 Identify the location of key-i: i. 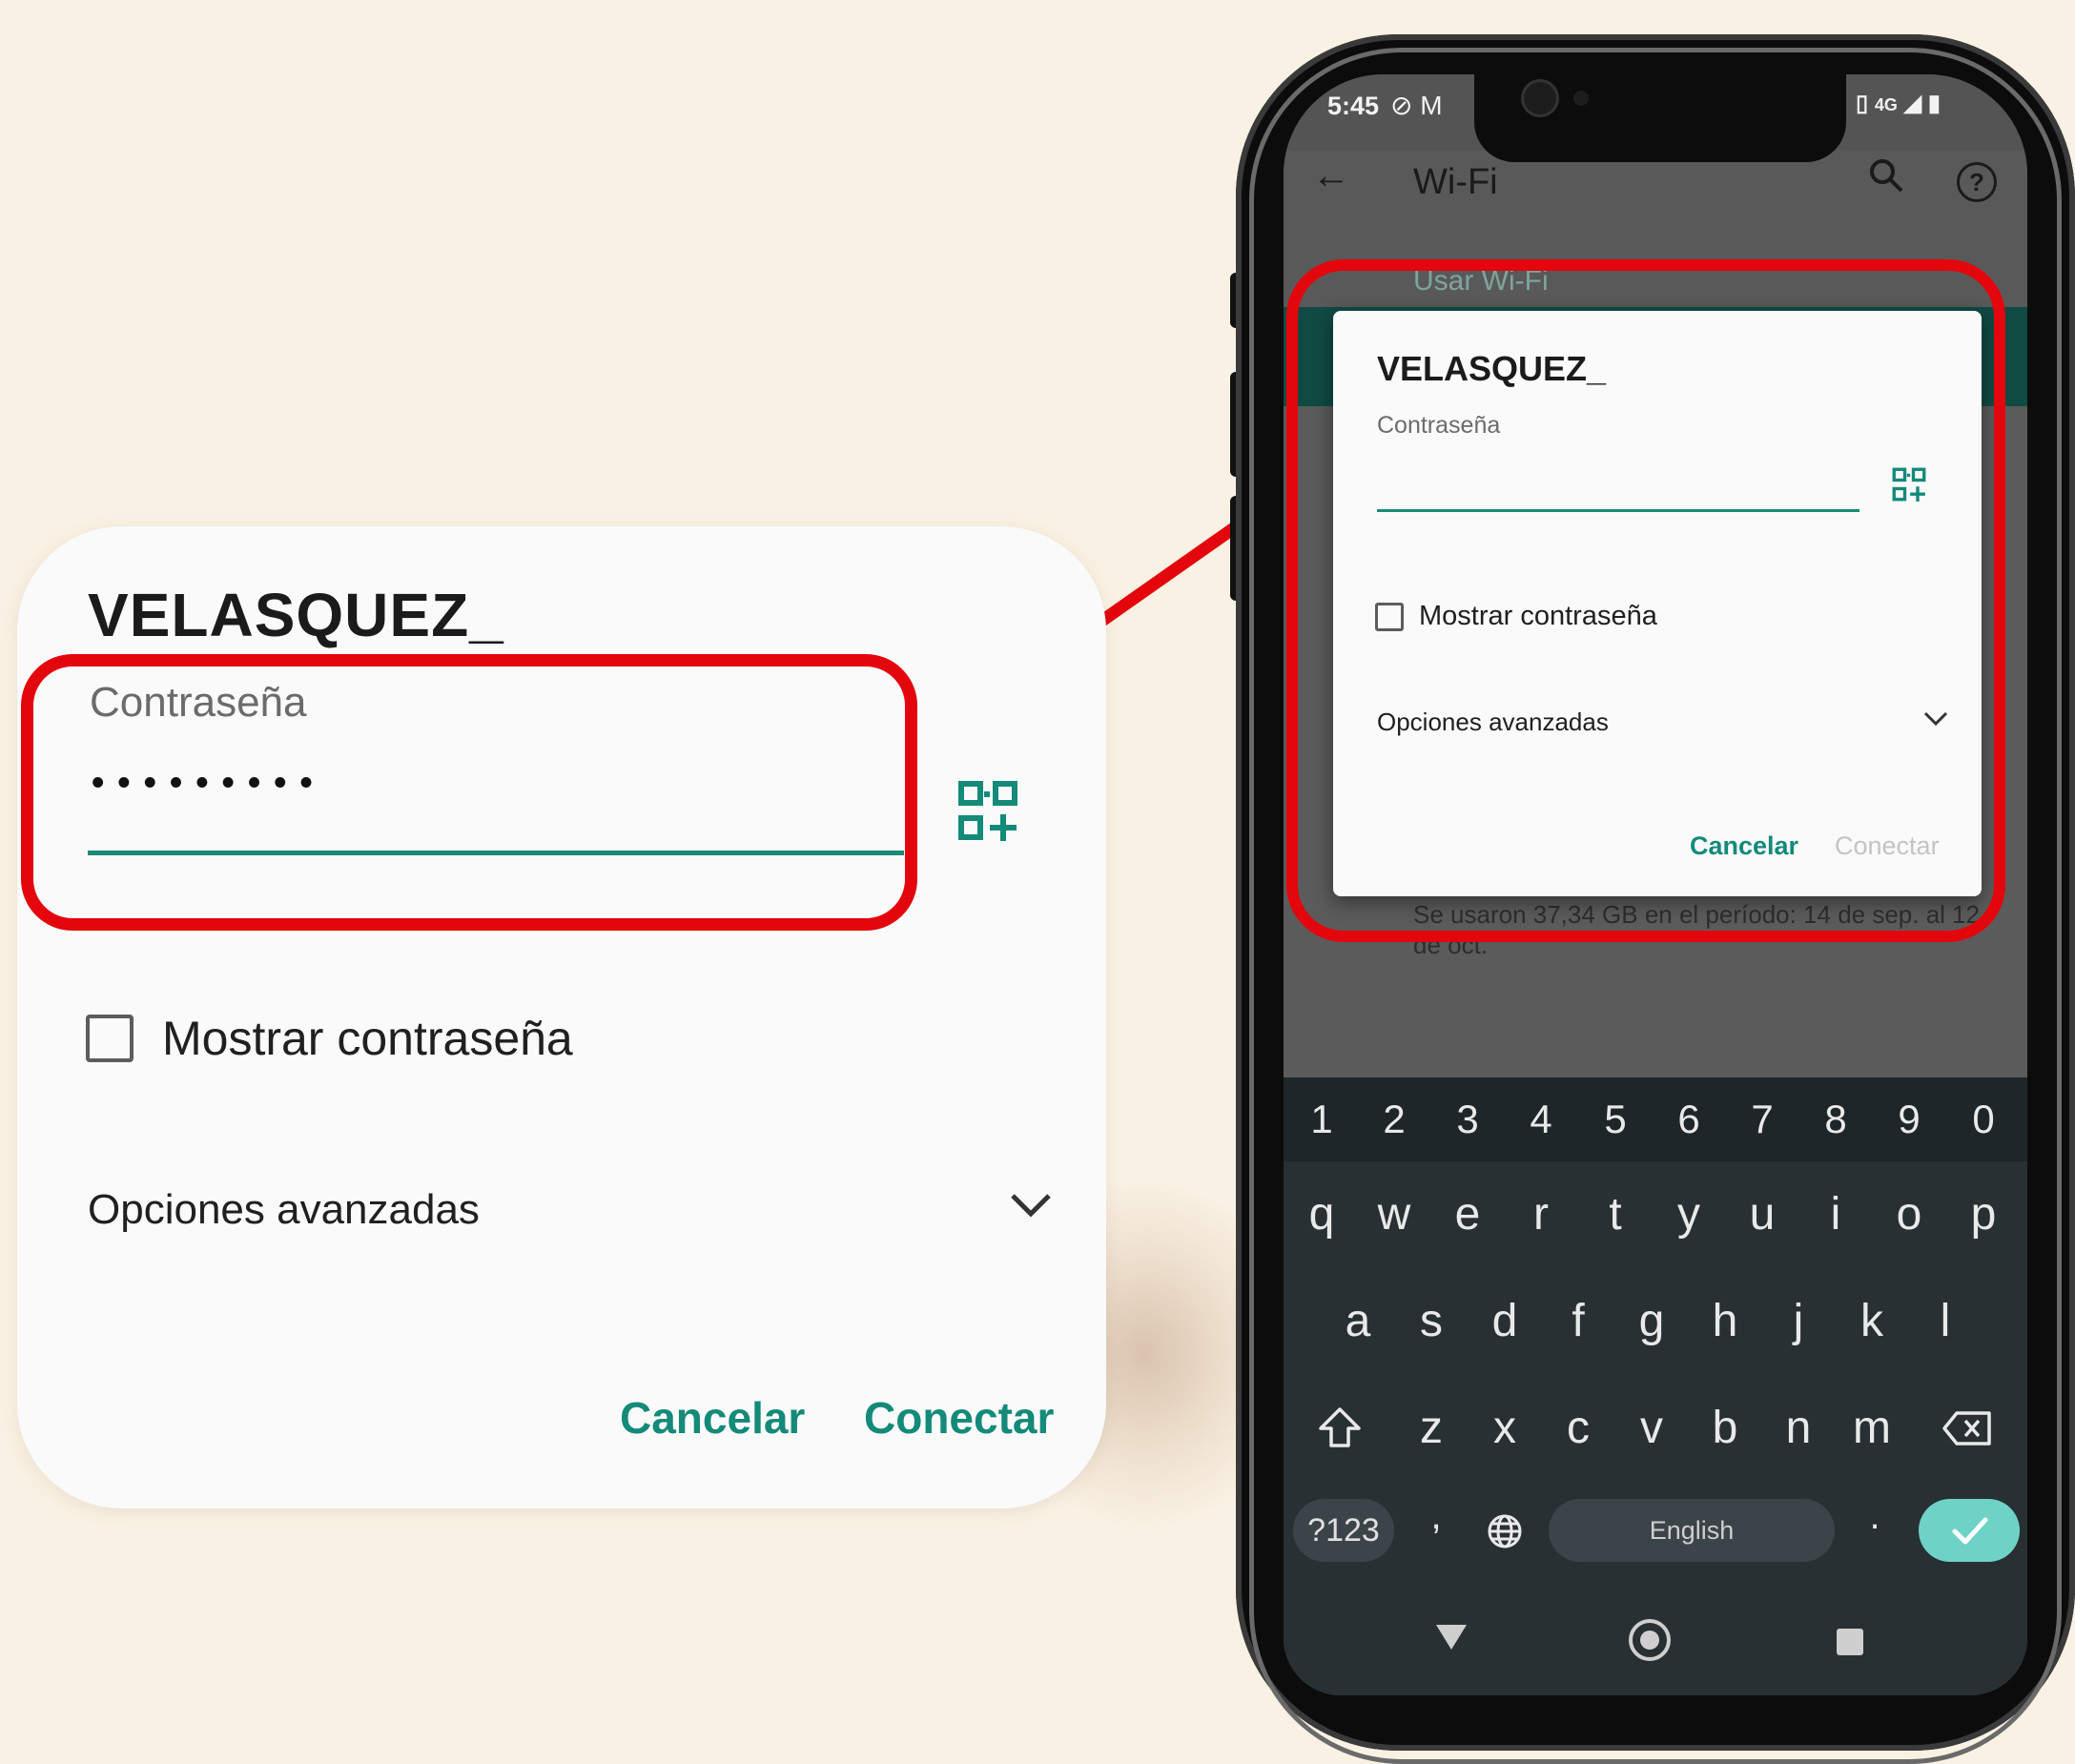
(1835, 1215).